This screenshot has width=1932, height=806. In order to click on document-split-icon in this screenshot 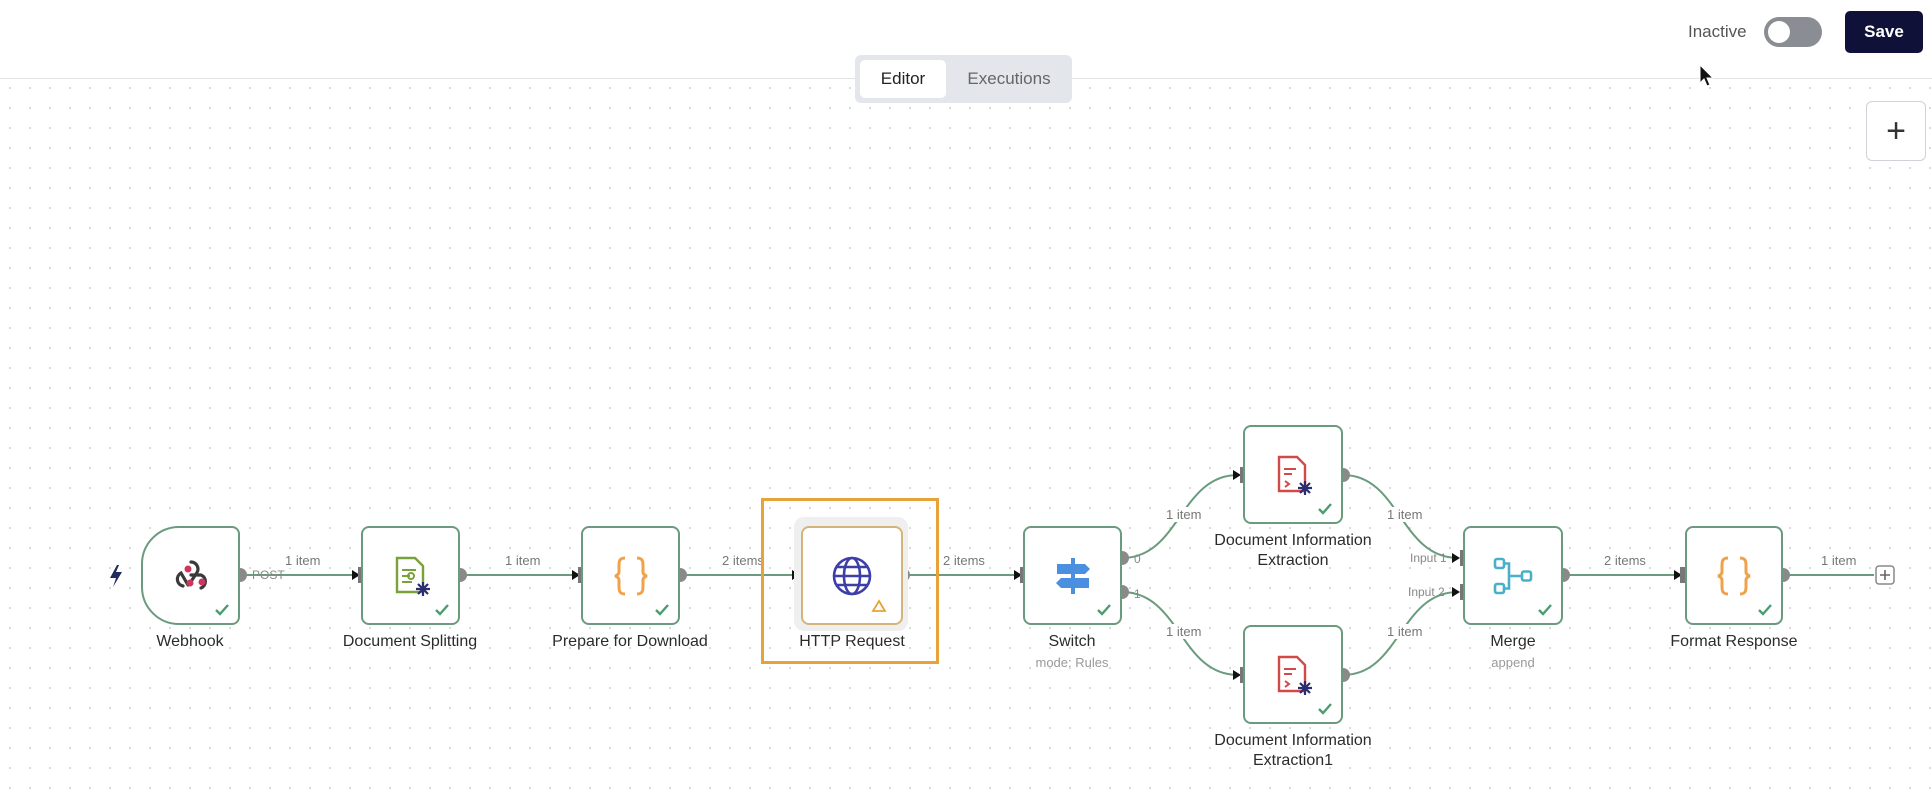, I will do `click(412, 576)`.